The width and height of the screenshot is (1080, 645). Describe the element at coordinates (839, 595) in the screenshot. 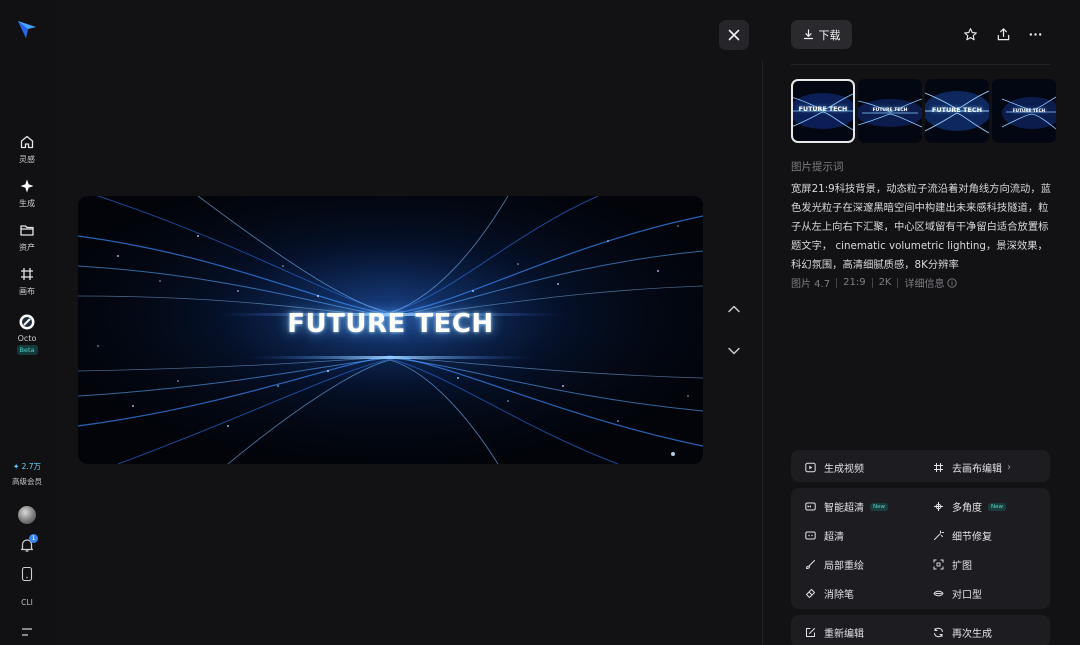

I see `action-label: 消除笔` at that location.